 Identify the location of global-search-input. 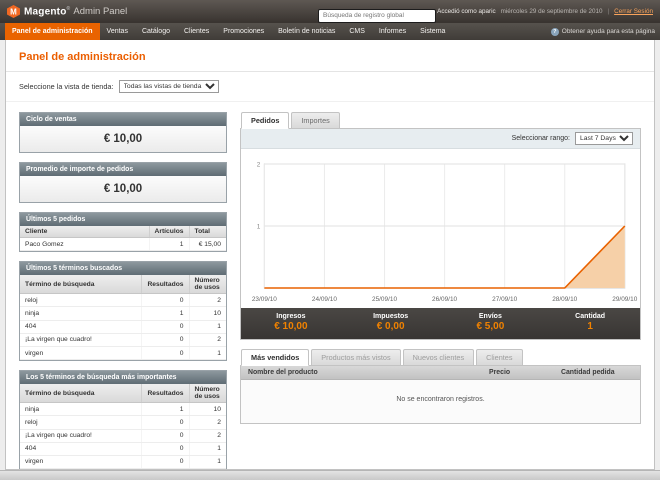
(377, 15).